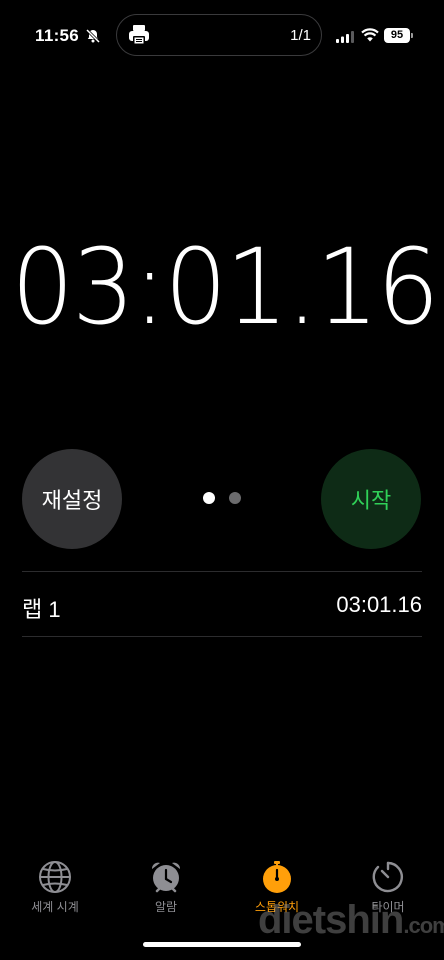  I want to click on tab-label: 알람, so click(166, 907).